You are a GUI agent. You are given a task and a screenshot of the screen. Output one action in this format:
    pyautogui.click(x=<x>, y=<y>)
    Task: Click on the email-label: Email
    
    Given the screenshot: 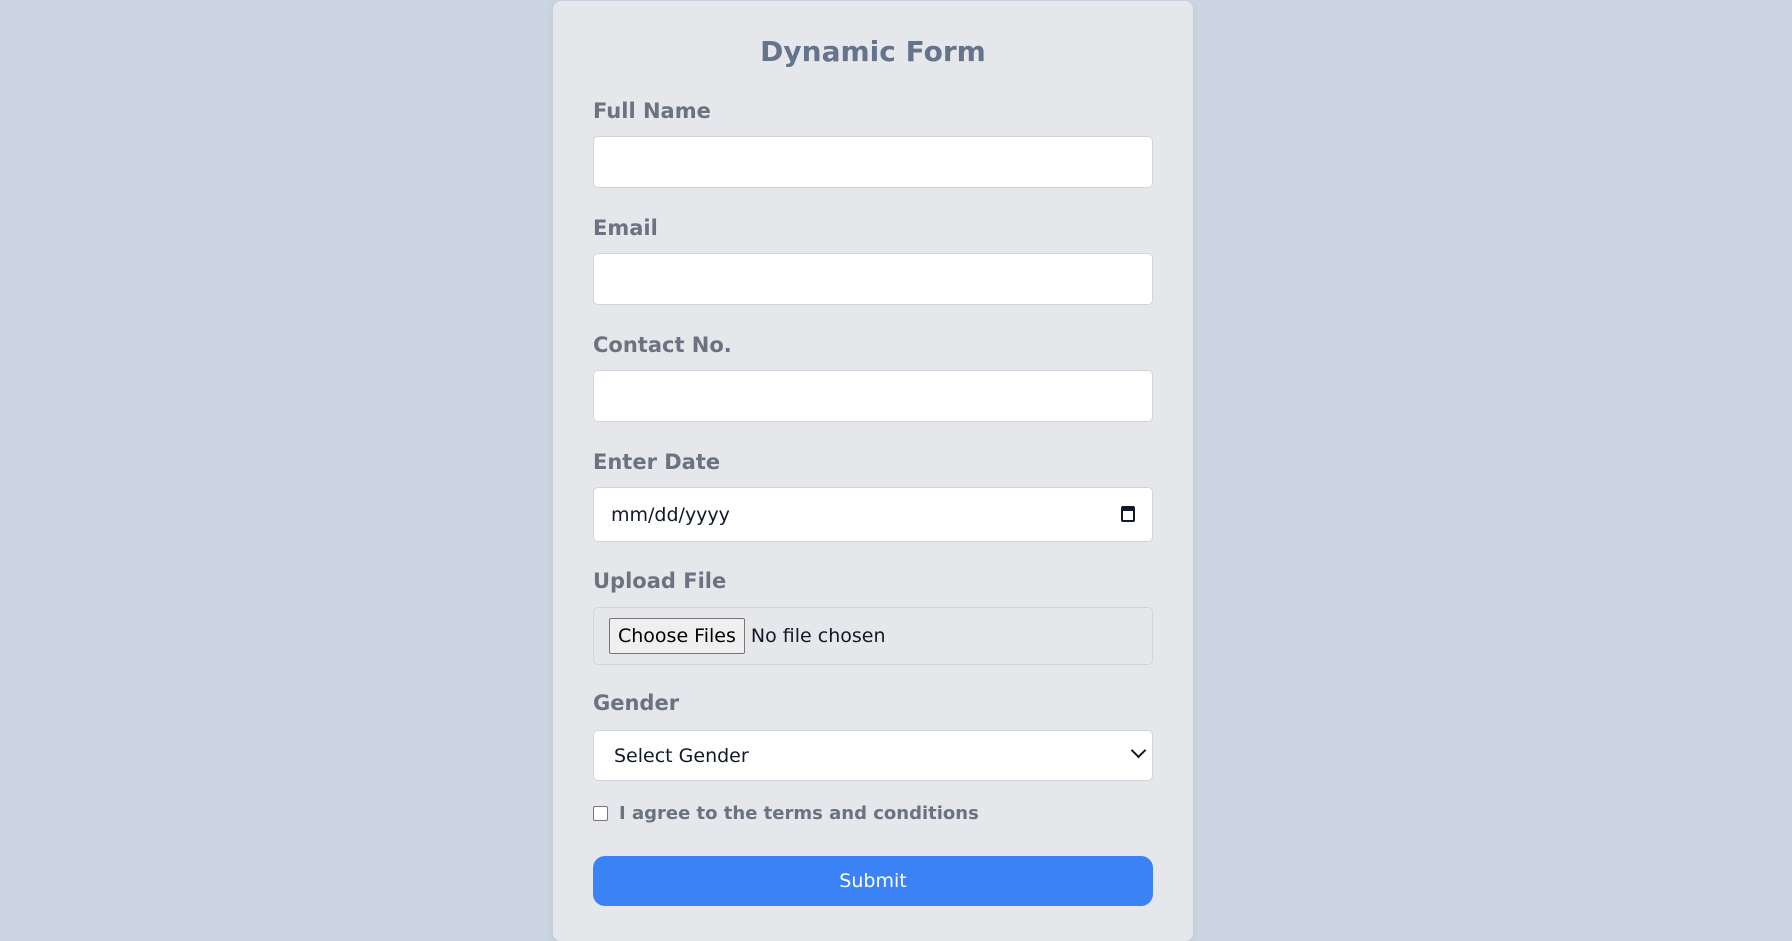 What is the action you would take?
    pyautogui.click(x=625, y=228)
    